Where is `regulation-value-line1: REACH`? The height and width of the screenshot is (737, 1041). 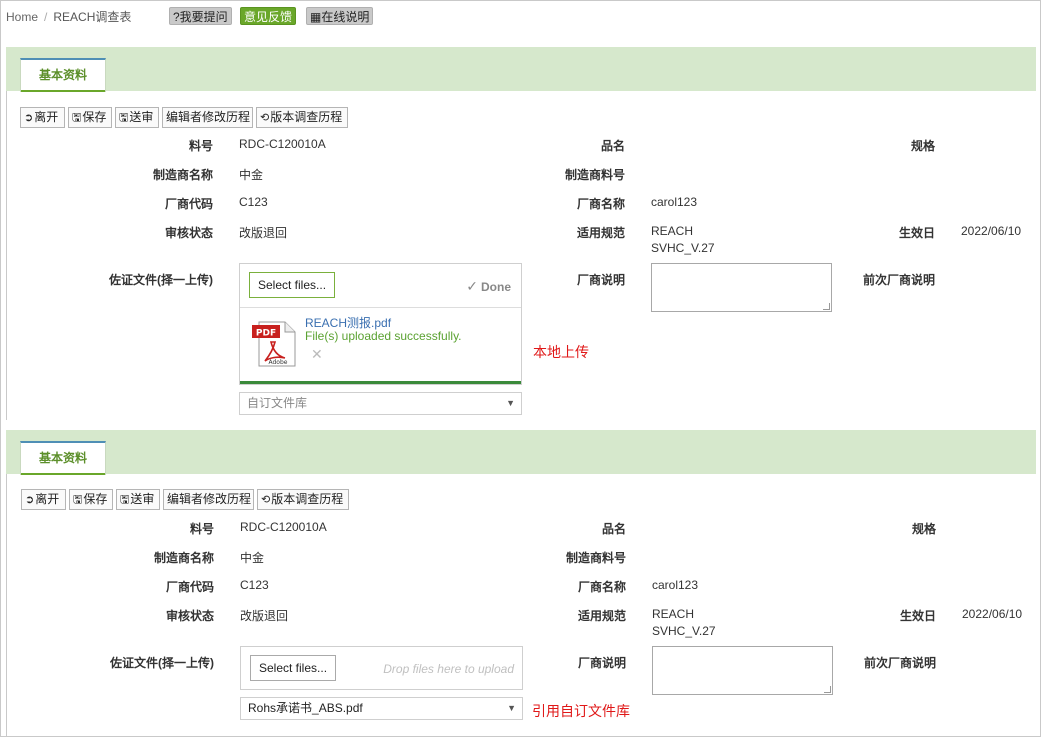 regulation-value-line1: REACH is located at coordinates (672, 231).